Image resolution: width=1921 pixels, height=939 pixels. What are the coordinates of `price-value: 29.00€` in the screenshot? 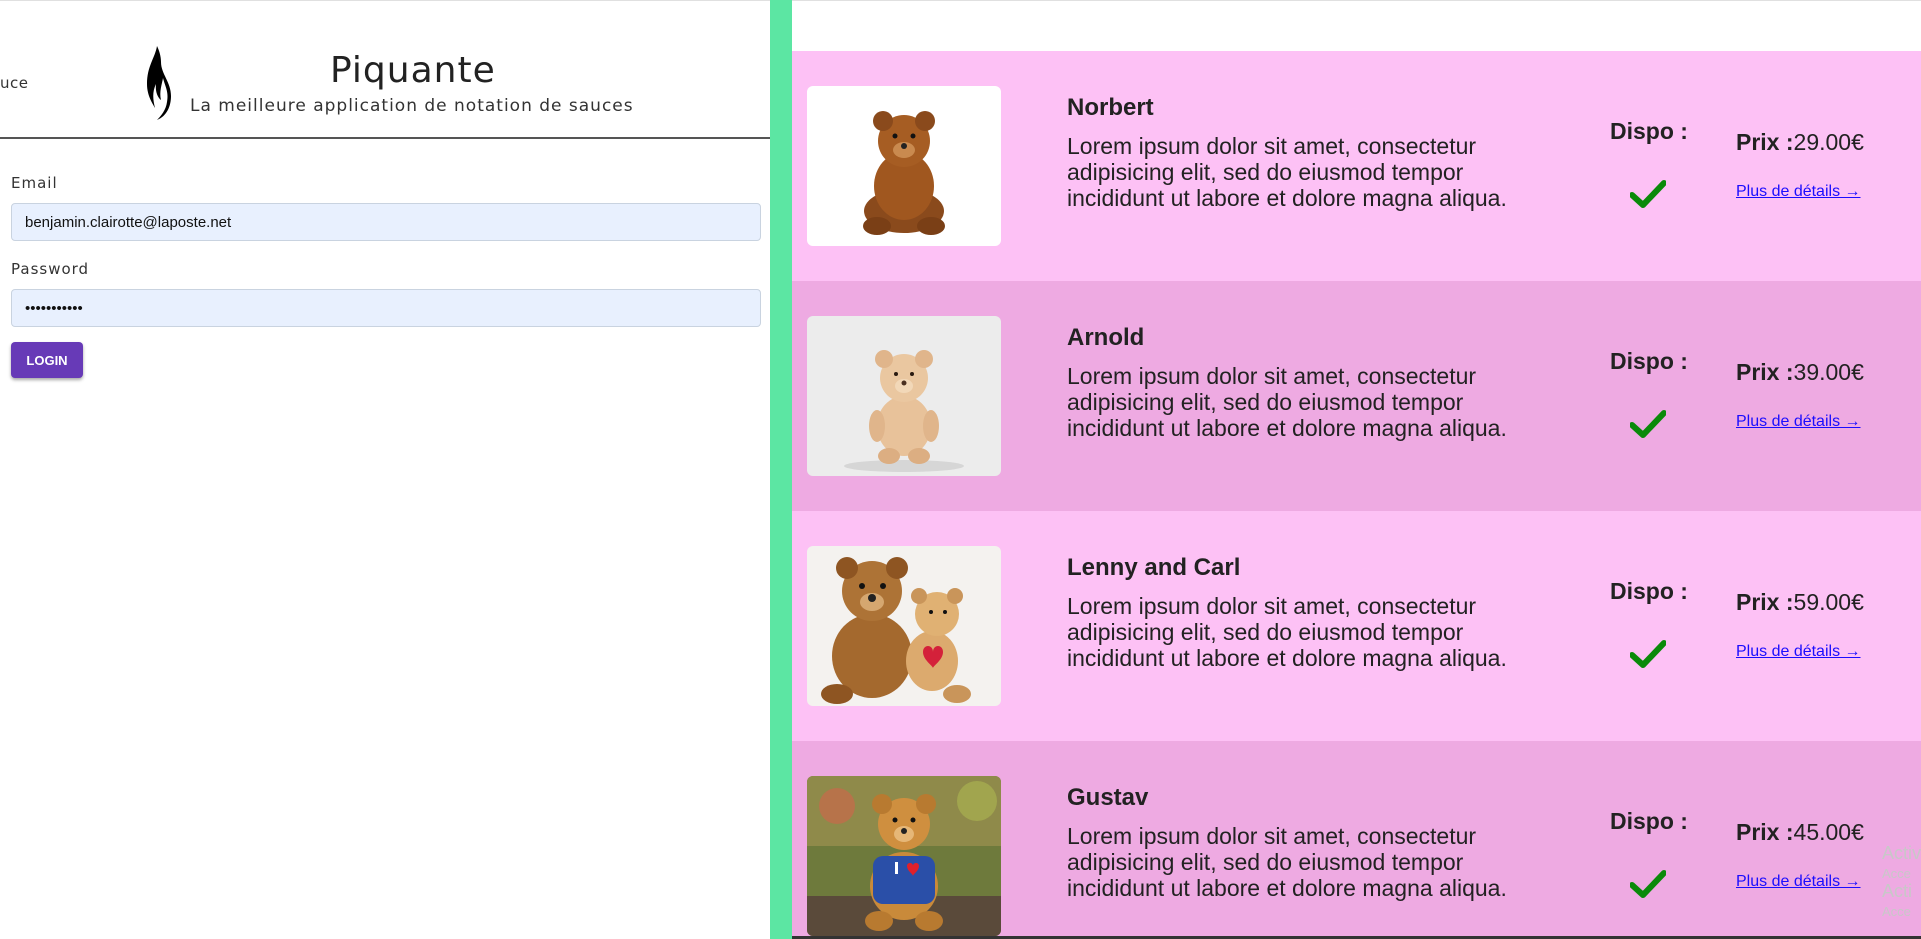 It's located at (1828, 142).